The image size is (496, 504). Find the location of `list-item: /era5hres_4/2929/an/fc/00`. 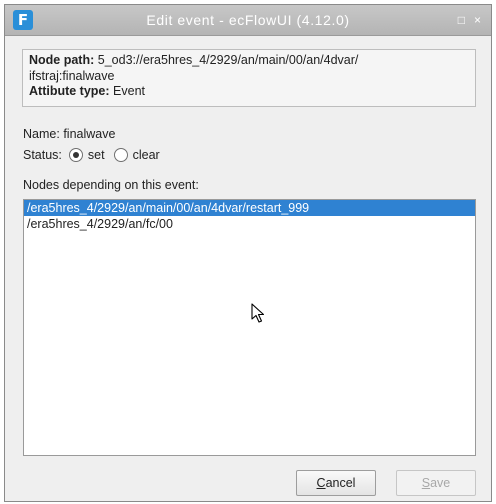

list-item: /era5hres_4/2929/an/fc/00 is located at coordinates (249, 224).